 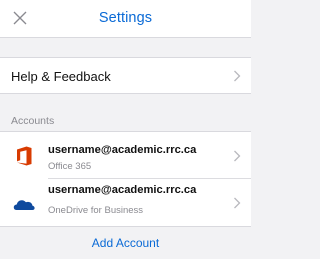 What do you see at coordinates (24, 205) in the screenshot?
I see `onedrive-icon` at bounding box center [24, 205].